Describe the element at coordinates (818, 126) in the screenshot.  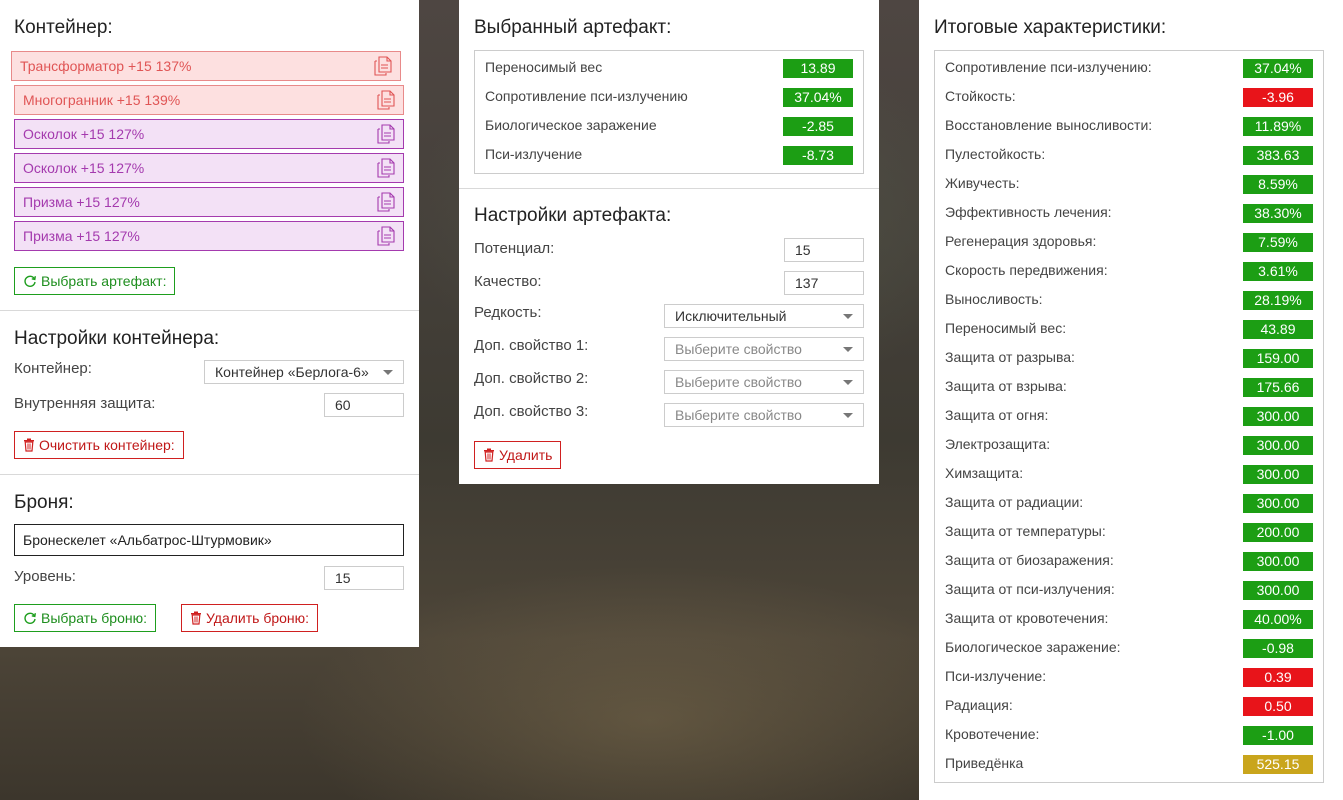
I see `stat-value-badge: -2.85` at that location.